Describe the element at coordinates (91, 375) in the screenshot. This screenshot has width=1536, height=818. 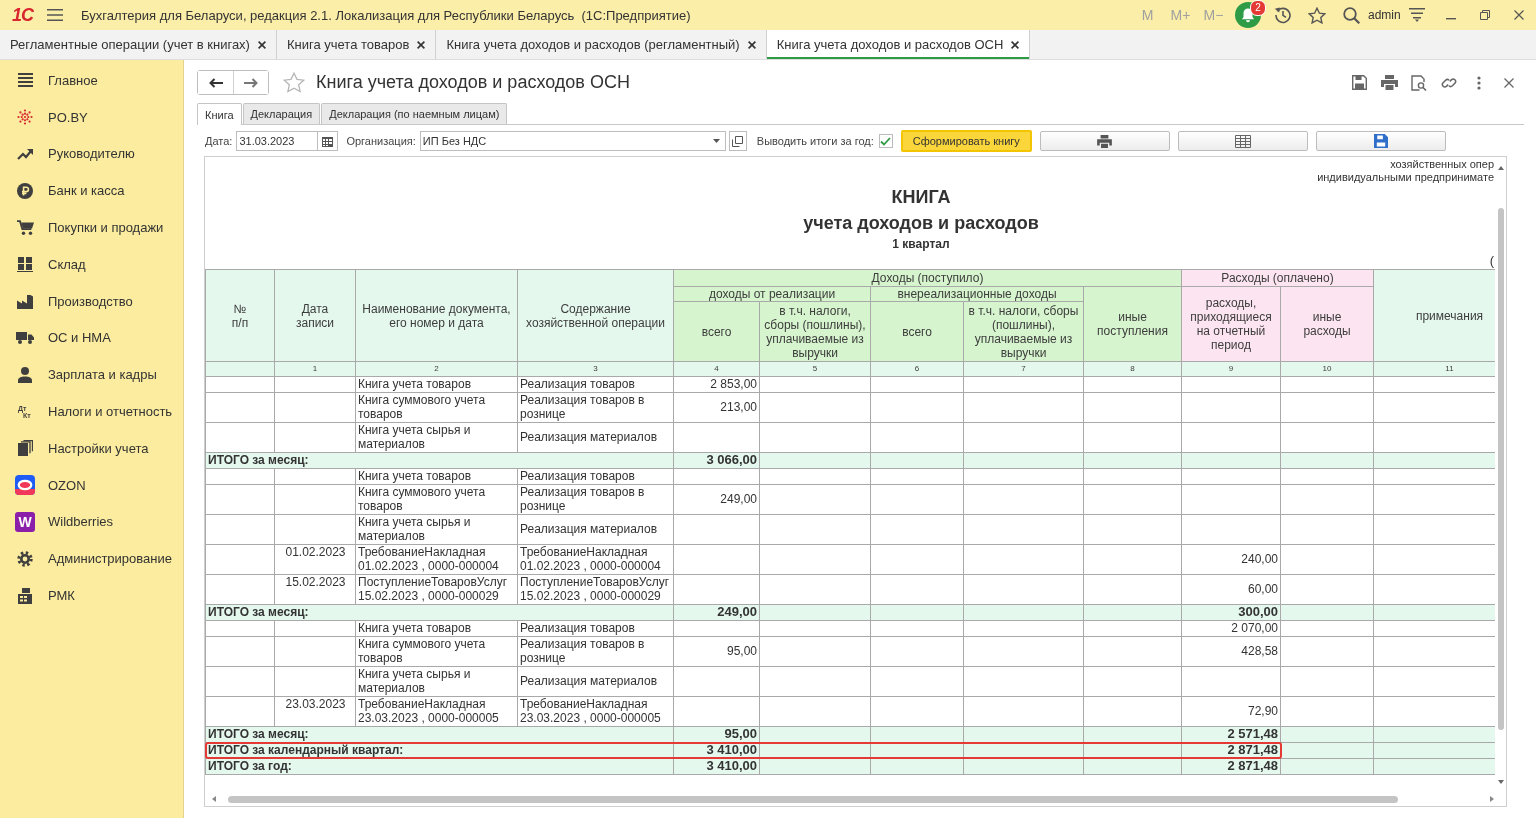
I see `sidebar-item: Зарплата и кадры` at that location.